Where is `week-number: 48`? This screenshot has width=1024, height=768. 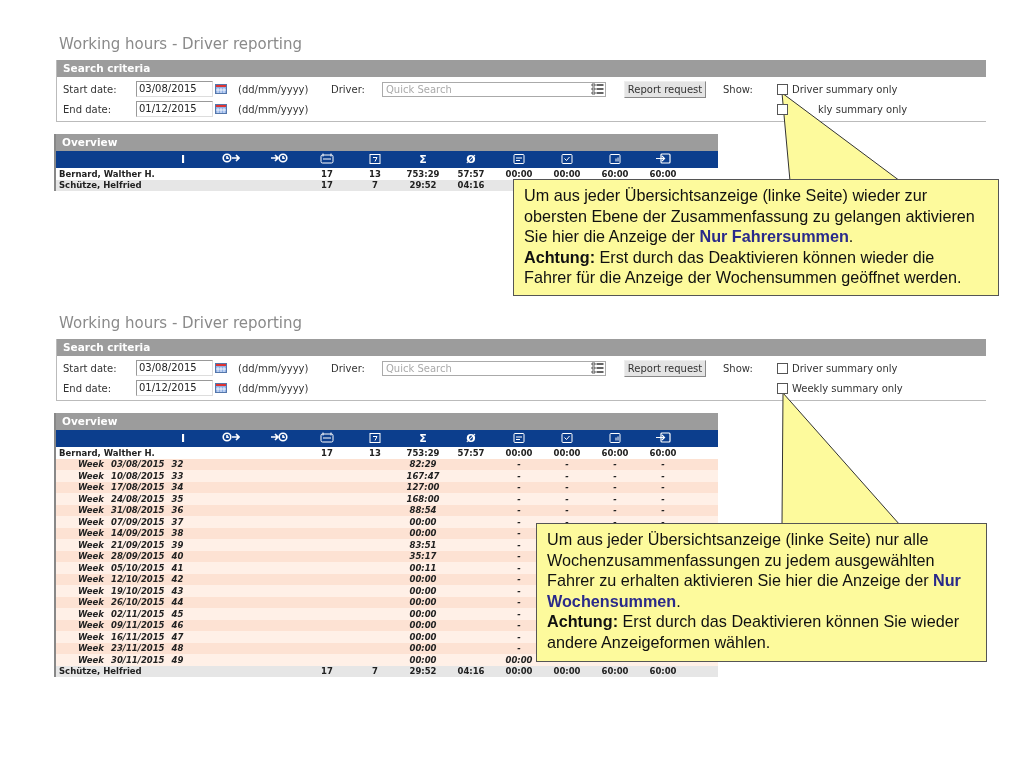
week-number: 48 is located at coordinates (177, 648).